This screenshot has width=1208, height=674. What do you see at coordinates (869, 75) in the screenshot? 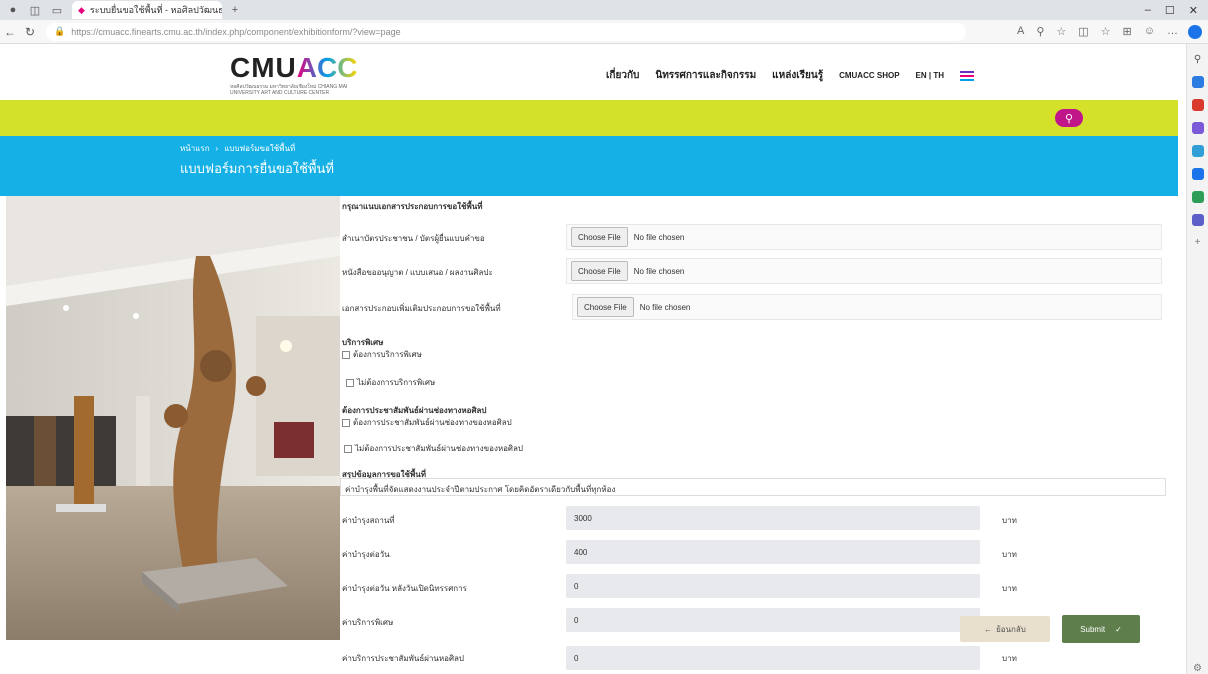
I see `nav-shop: CMUACC SHOP` at bounding box center [869, 75].